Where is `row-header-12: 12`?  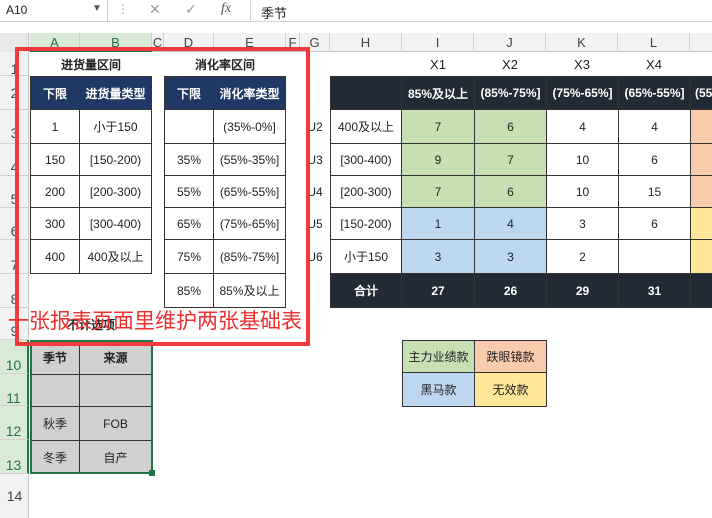
row-header-12: 12 is located at coordinates (14, 423).